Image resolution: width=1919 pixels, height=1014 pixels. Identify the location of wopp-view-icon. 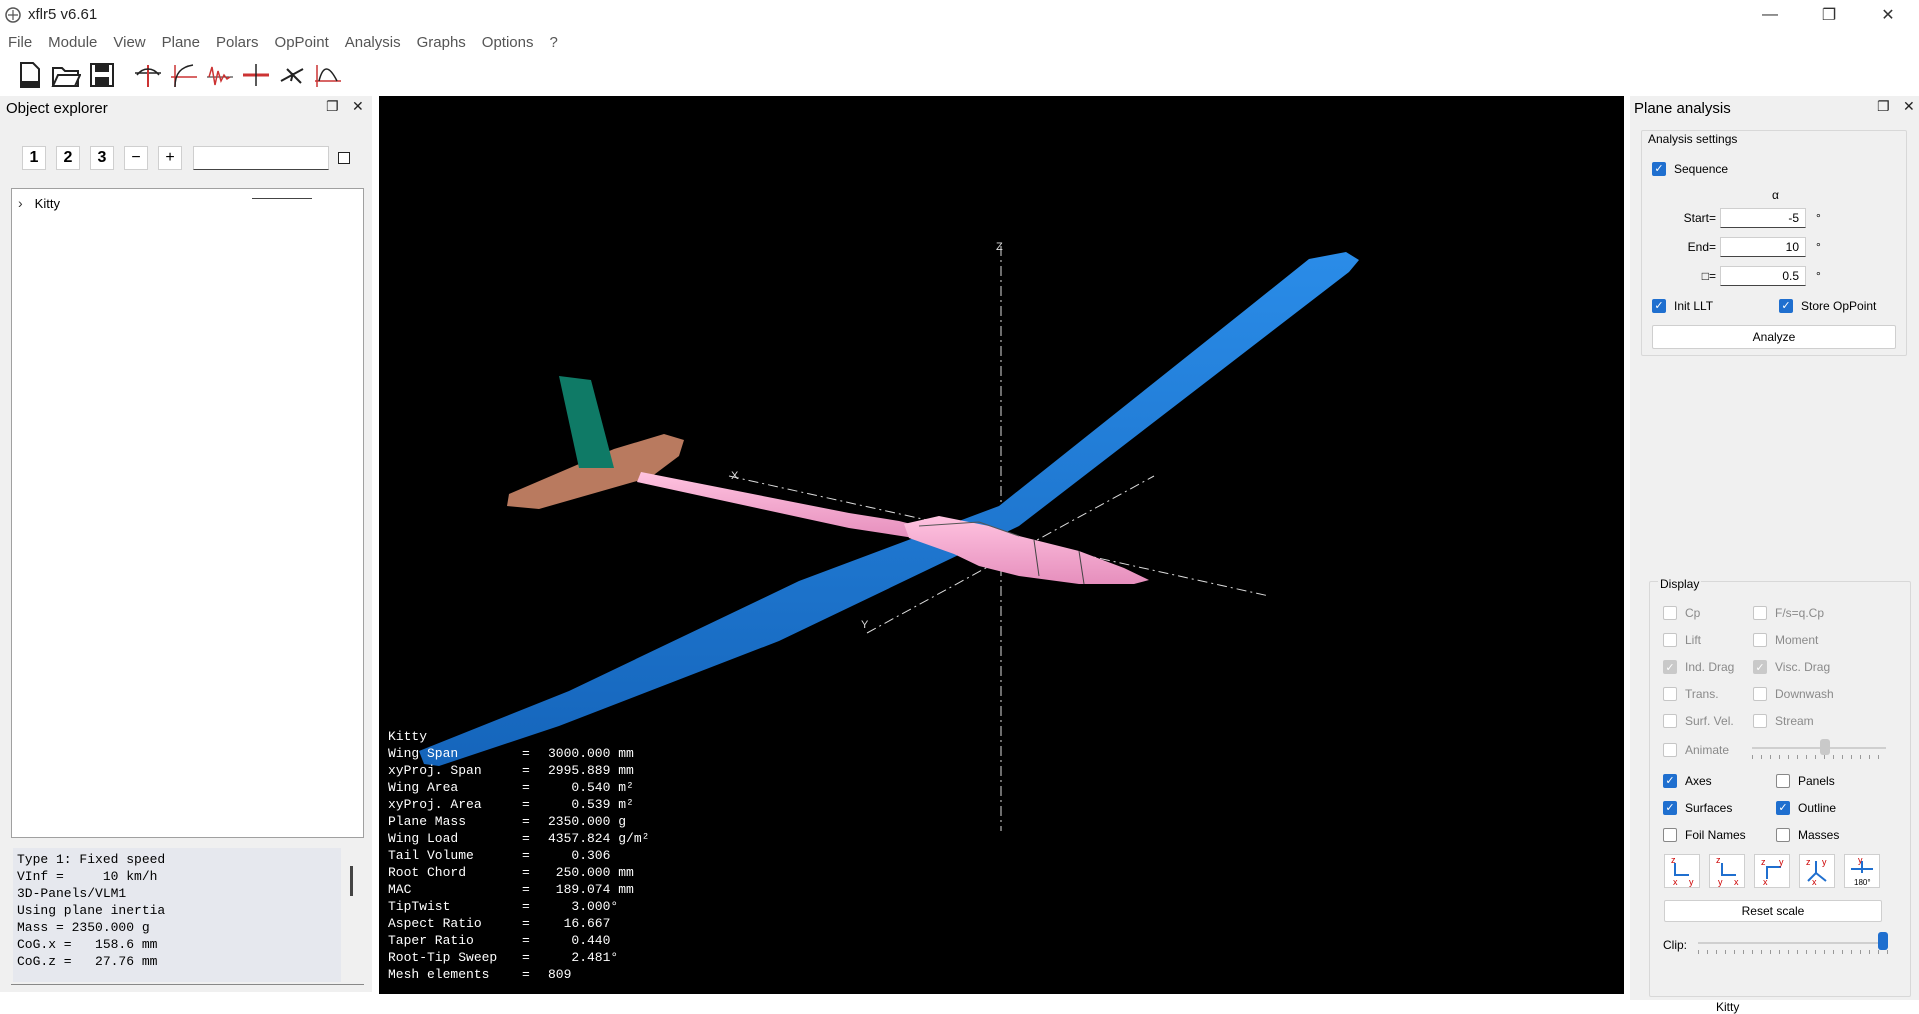
(148, 75).